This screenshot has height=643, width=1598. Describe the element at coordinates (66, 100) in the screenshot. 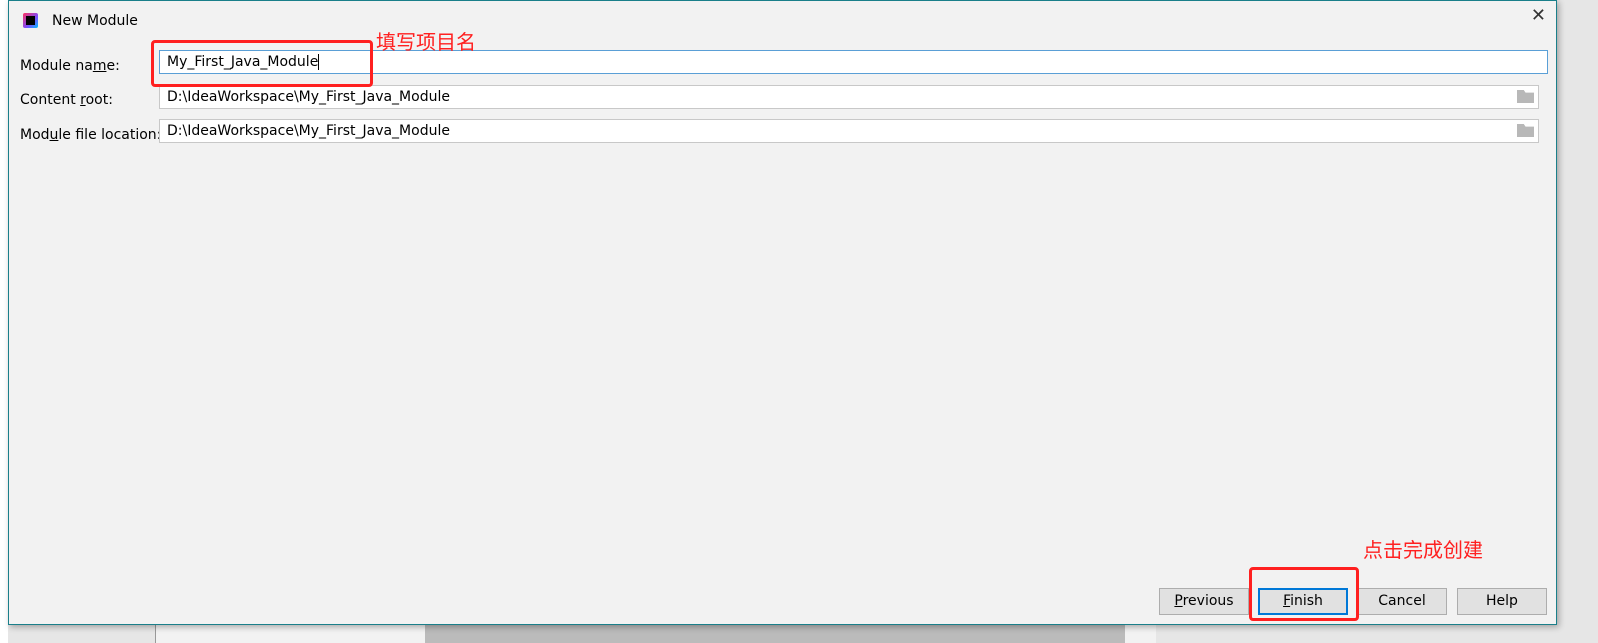

I see `content-root-label: Content root:` at that location.